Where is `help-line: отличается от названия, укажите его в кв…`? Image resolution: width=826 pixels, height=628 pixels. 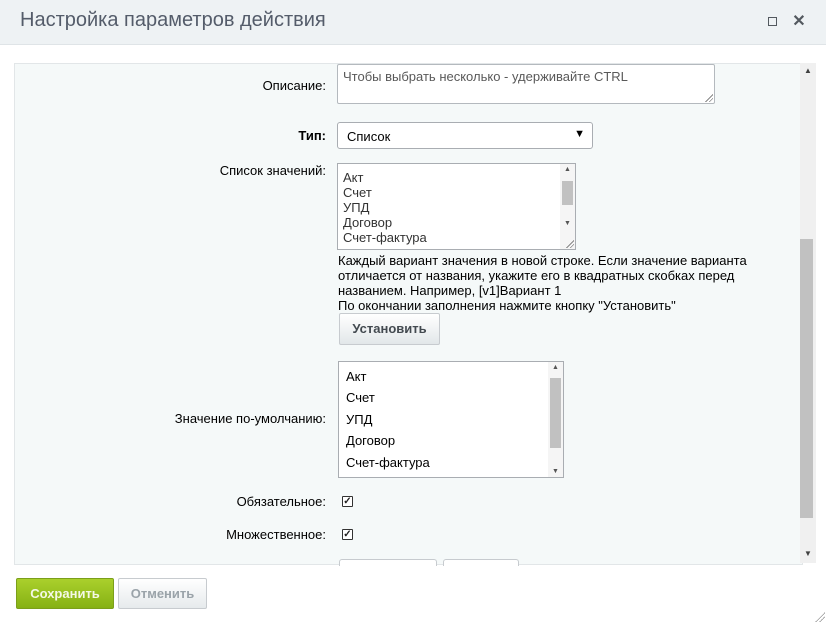
help-line: отличается от названия, укажите его в кв… is located at coordinates (536, 275).